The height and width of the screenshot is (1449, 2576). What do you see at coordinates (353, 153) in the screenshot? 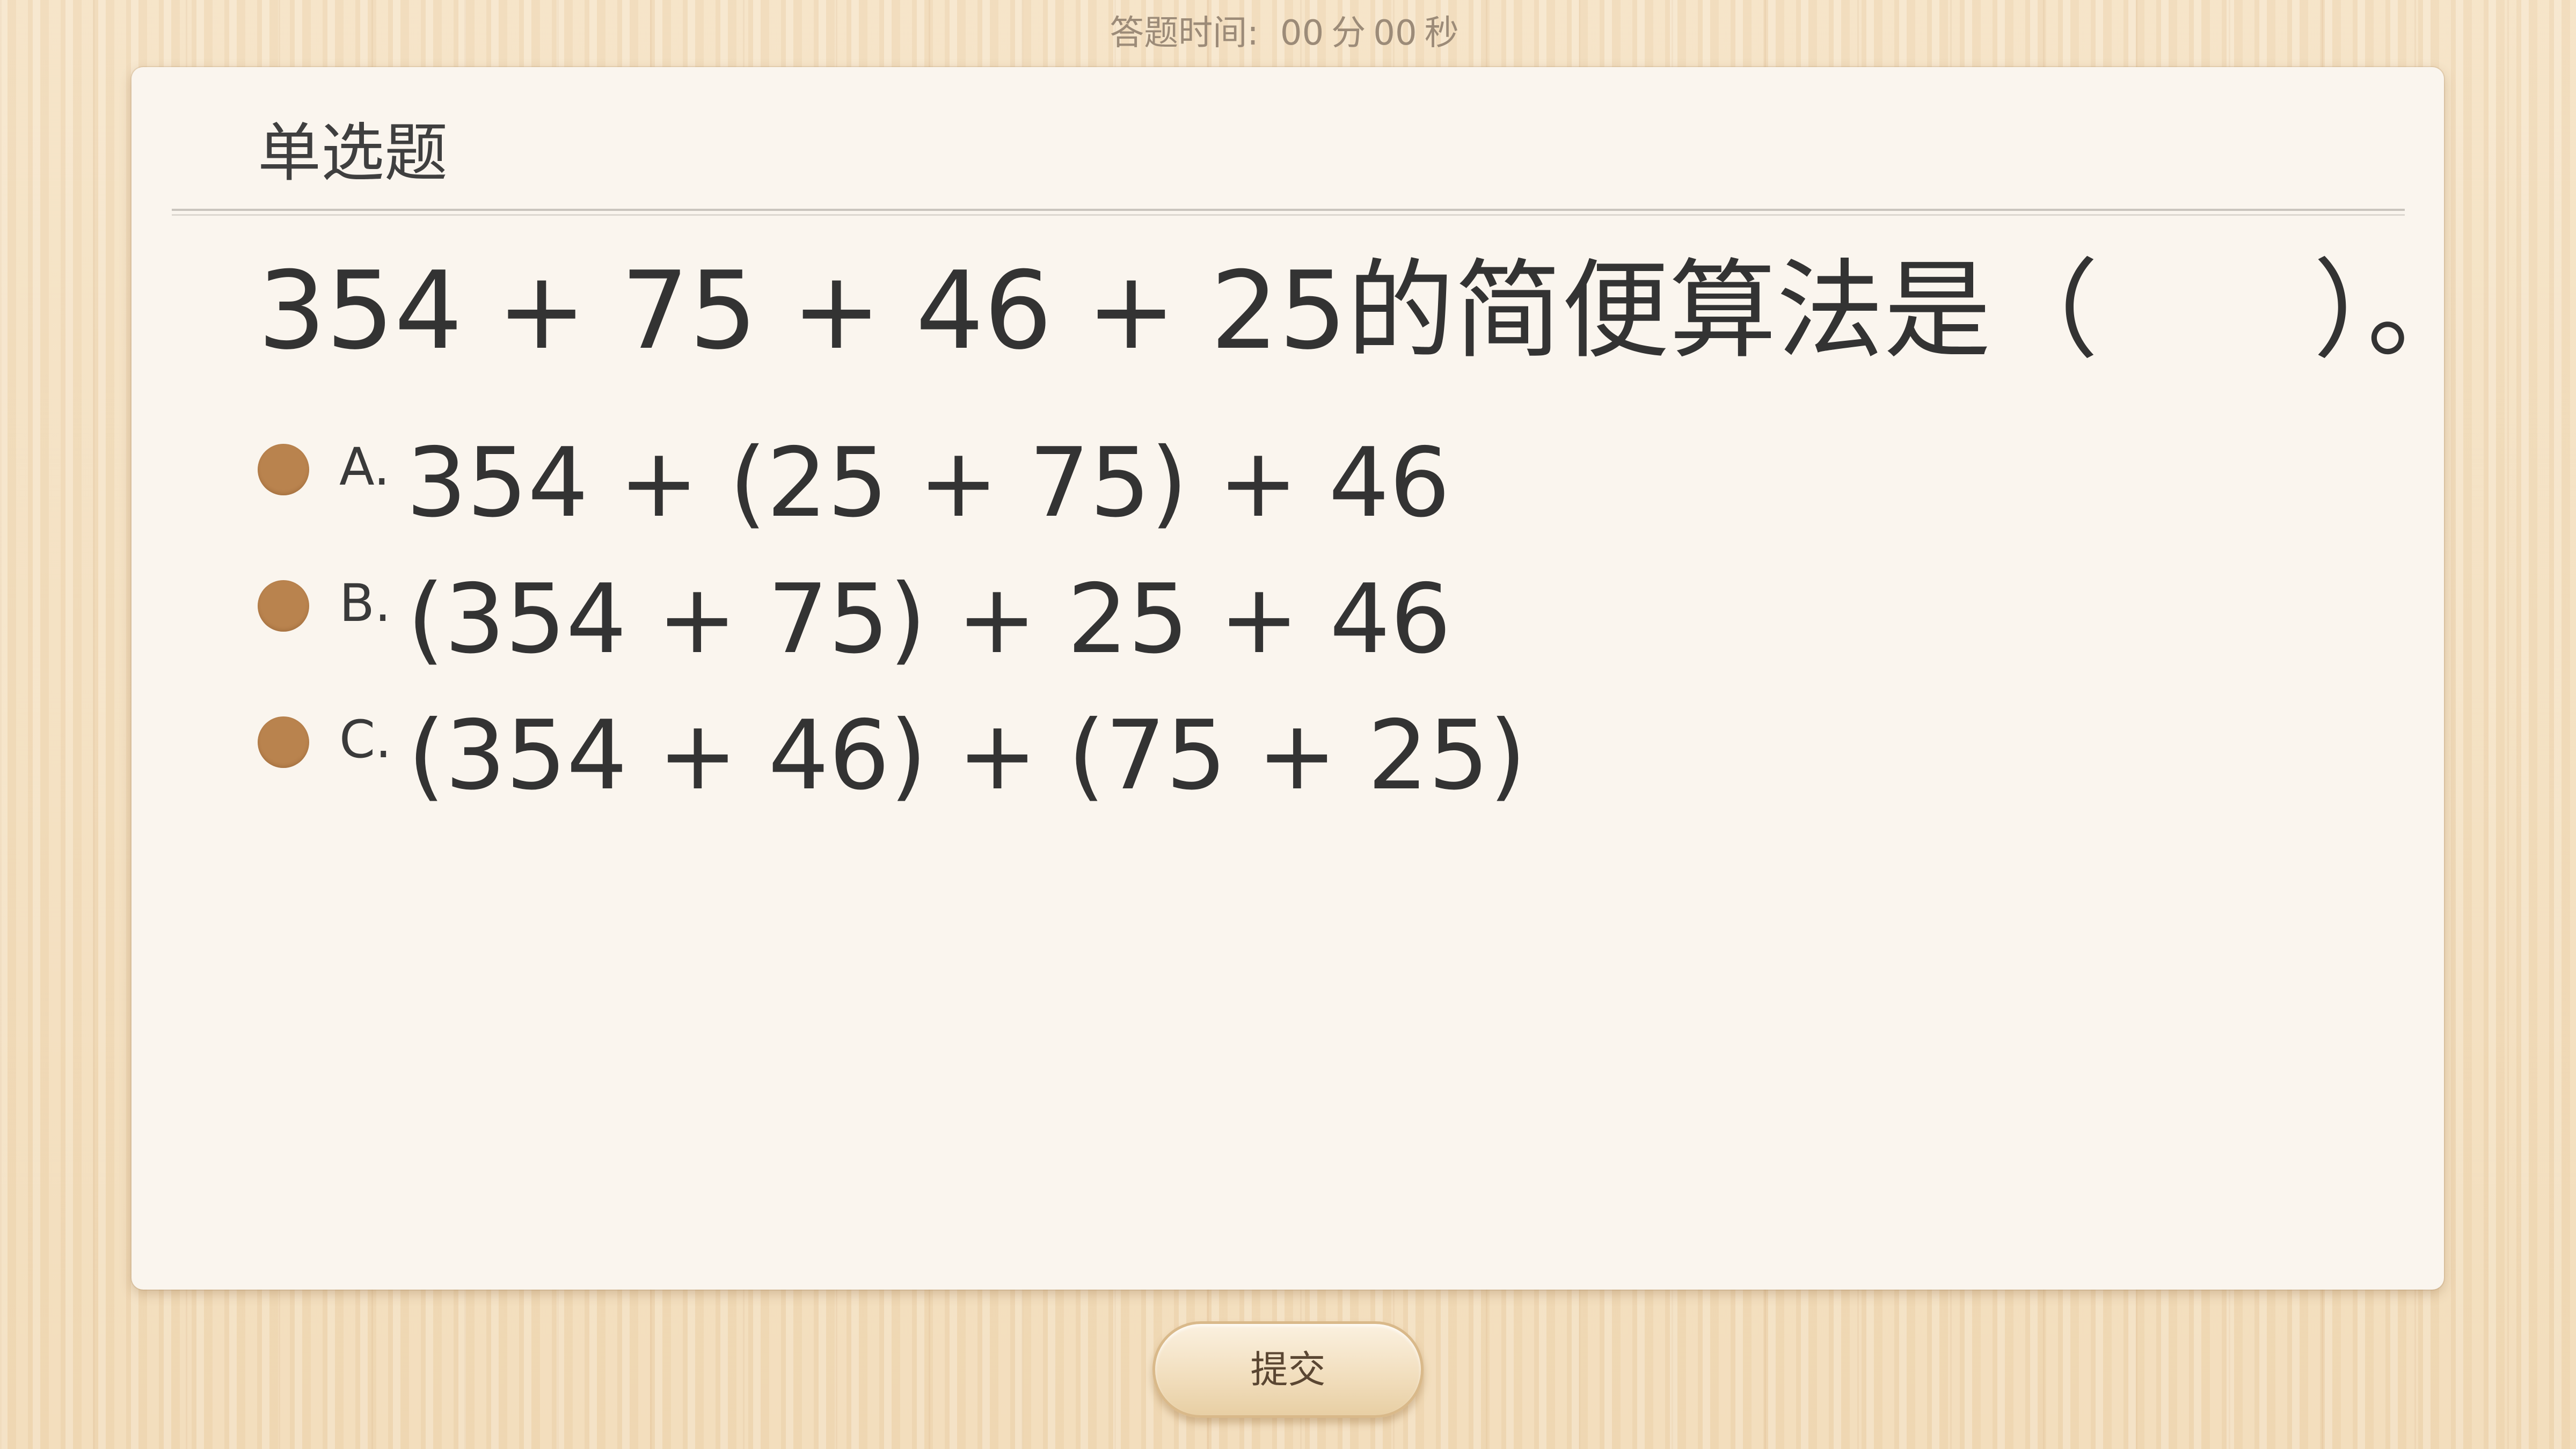
I see `question-type-title: 单选题` at bounding box center [353, 153].